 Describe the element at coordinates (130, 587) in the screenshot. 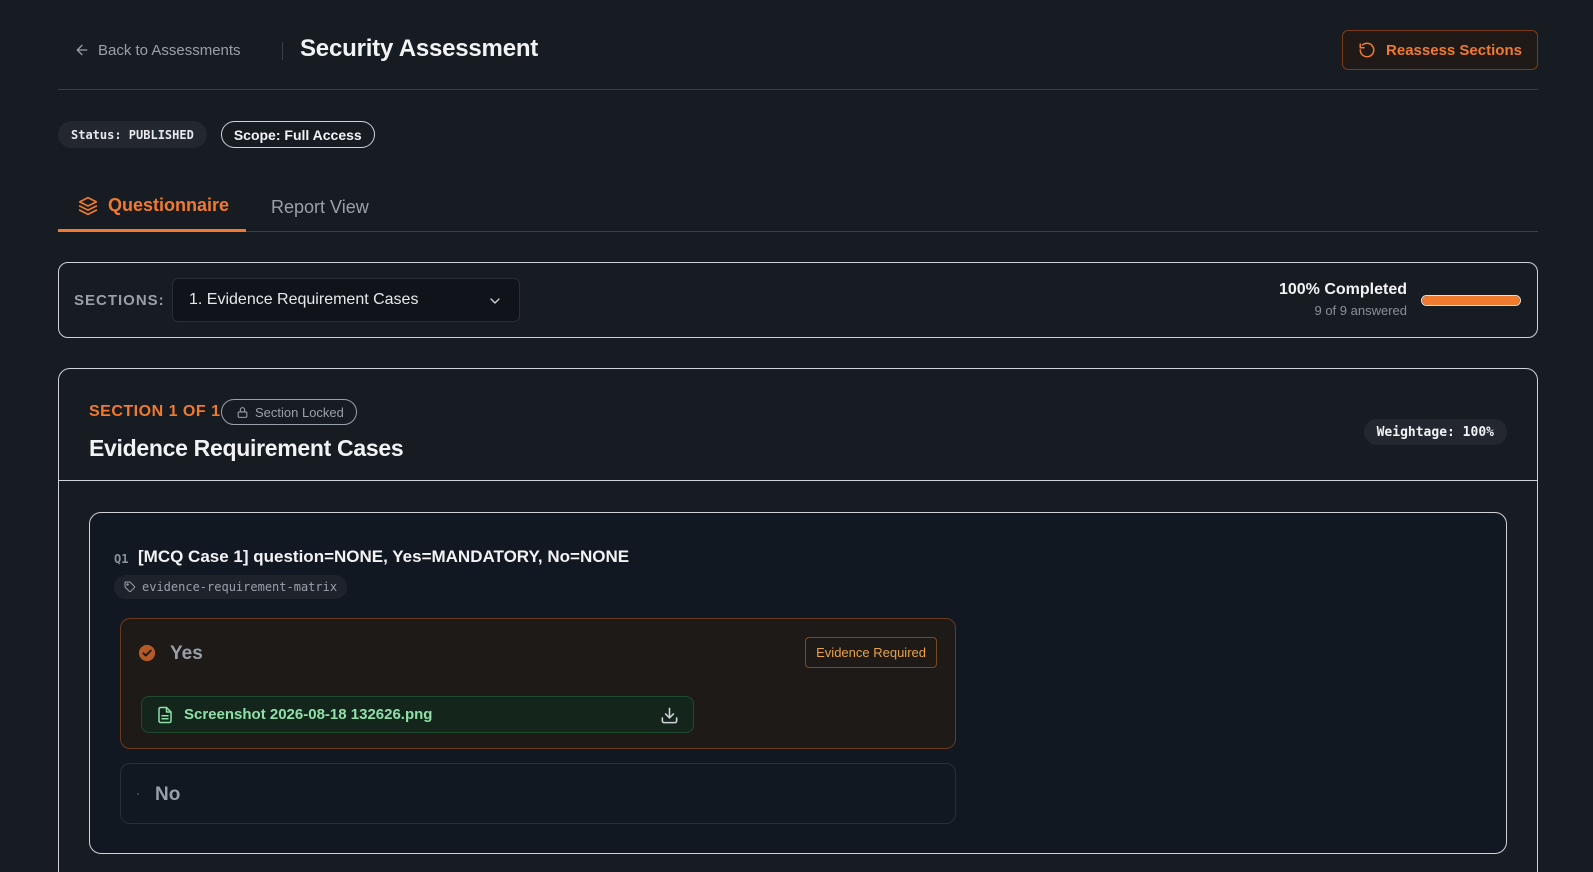

I see `tag-icon` at that location.